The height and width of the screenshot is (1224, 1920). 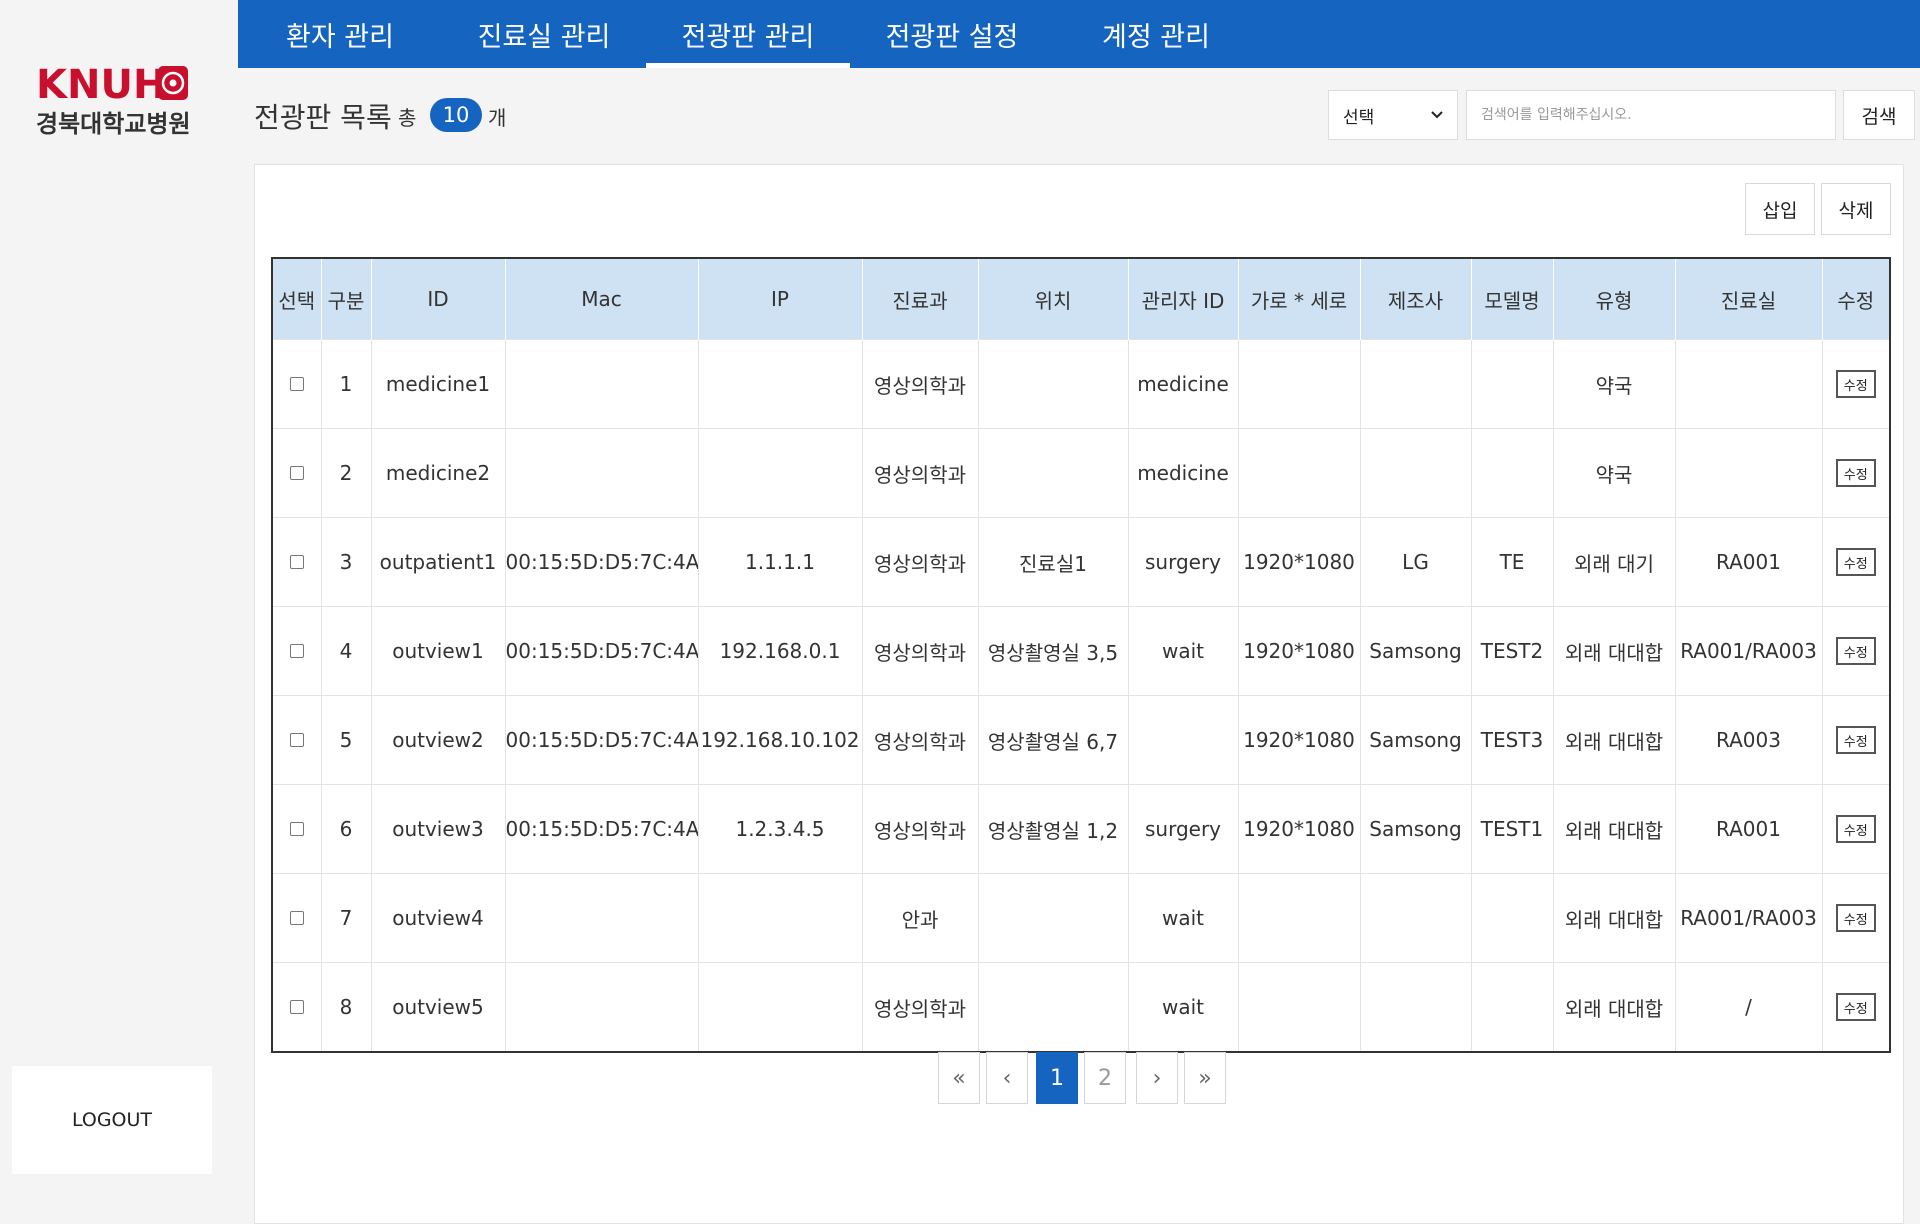 What do you see at coordinates (1614, 299) in the screenshot?
I see `col-header-type: 유형` at bounding box center [1614, 299].